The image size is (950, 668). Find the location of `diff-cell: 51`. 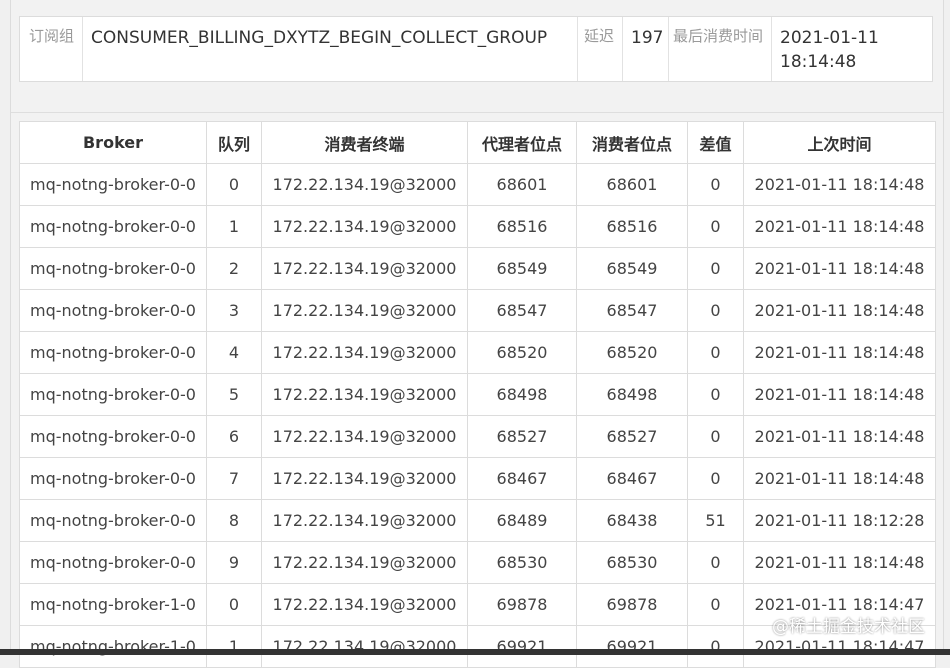

diff-cell: 51 is located at coordinates (715, 520).